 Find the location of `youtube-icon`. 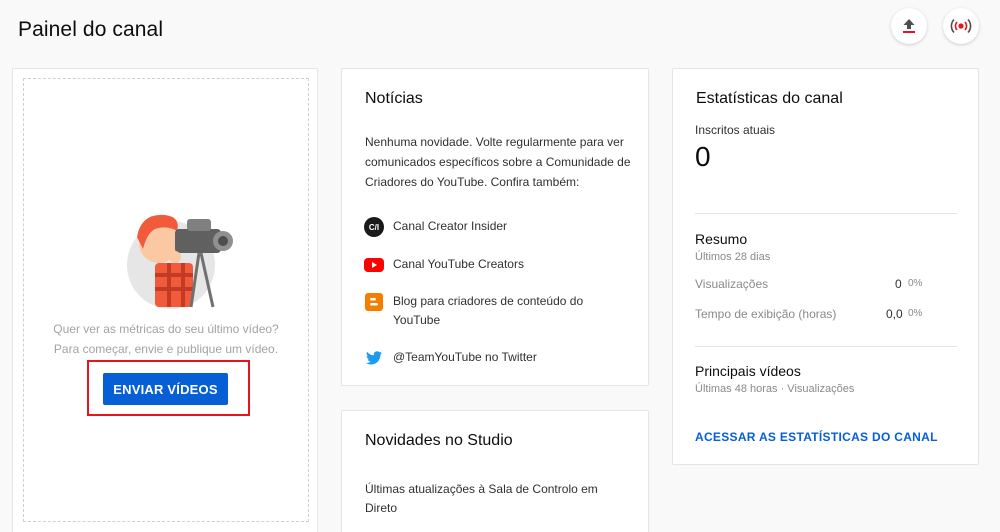

youtube-icon is located at coordinates (374, 265).